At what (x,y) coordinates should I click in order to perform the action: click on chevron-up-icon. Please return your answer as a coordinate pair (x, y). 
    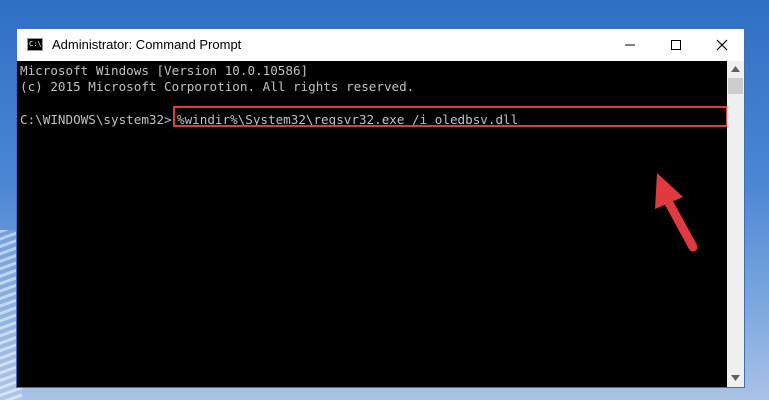
    Looking at the image, I should click on (735, 69).